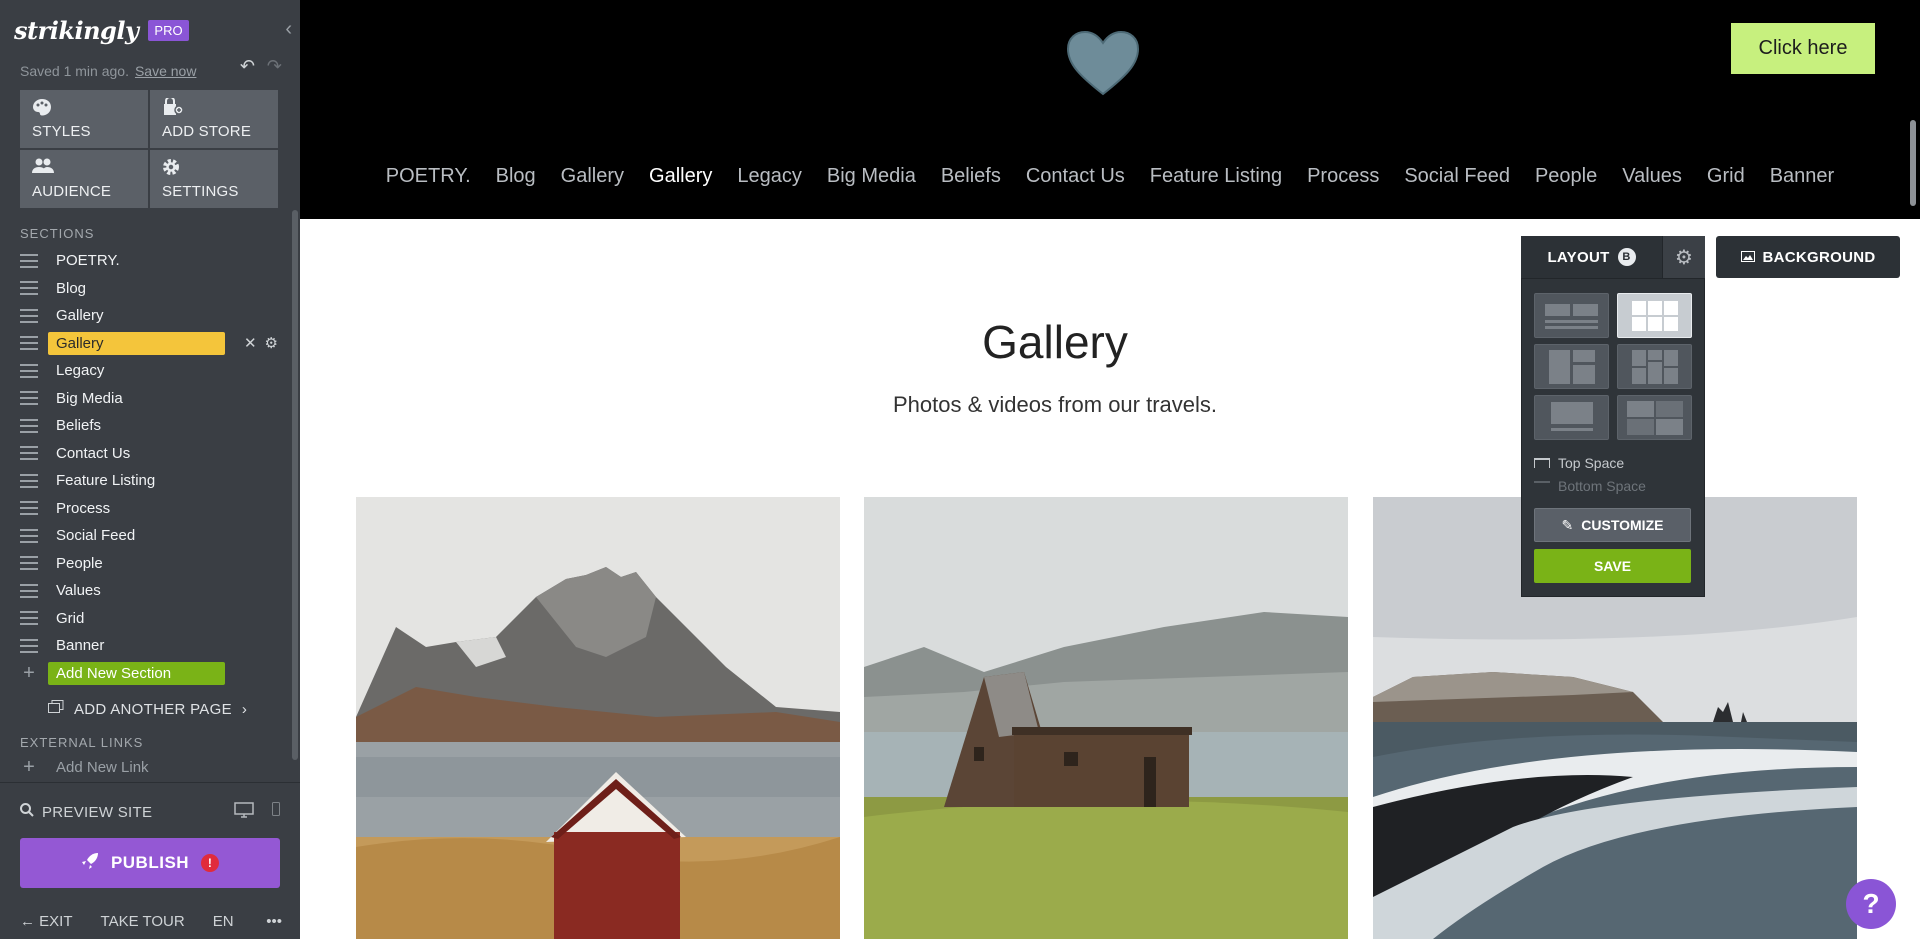 The width and height of the screenshot is (1920, 939). What do you see at coordinates (214, 119) in the screenshot?
I see `add-store-button: ADD STORE` at bounding box center [214, 119].